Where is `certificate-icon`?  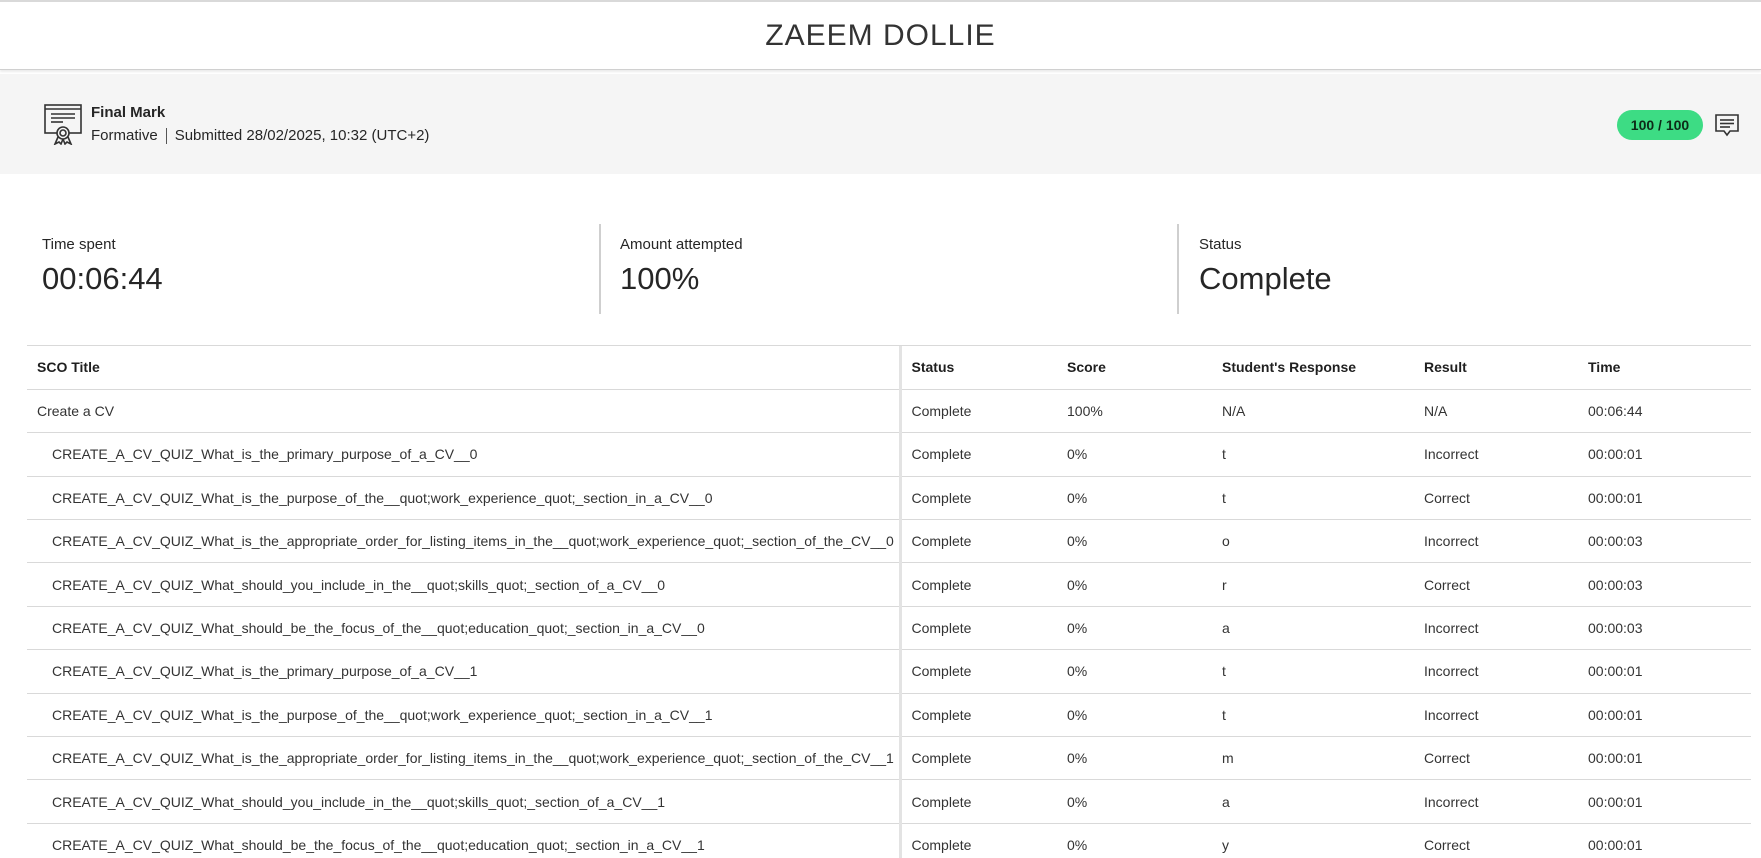
certificate-icon is located at coordinates (63, 124).